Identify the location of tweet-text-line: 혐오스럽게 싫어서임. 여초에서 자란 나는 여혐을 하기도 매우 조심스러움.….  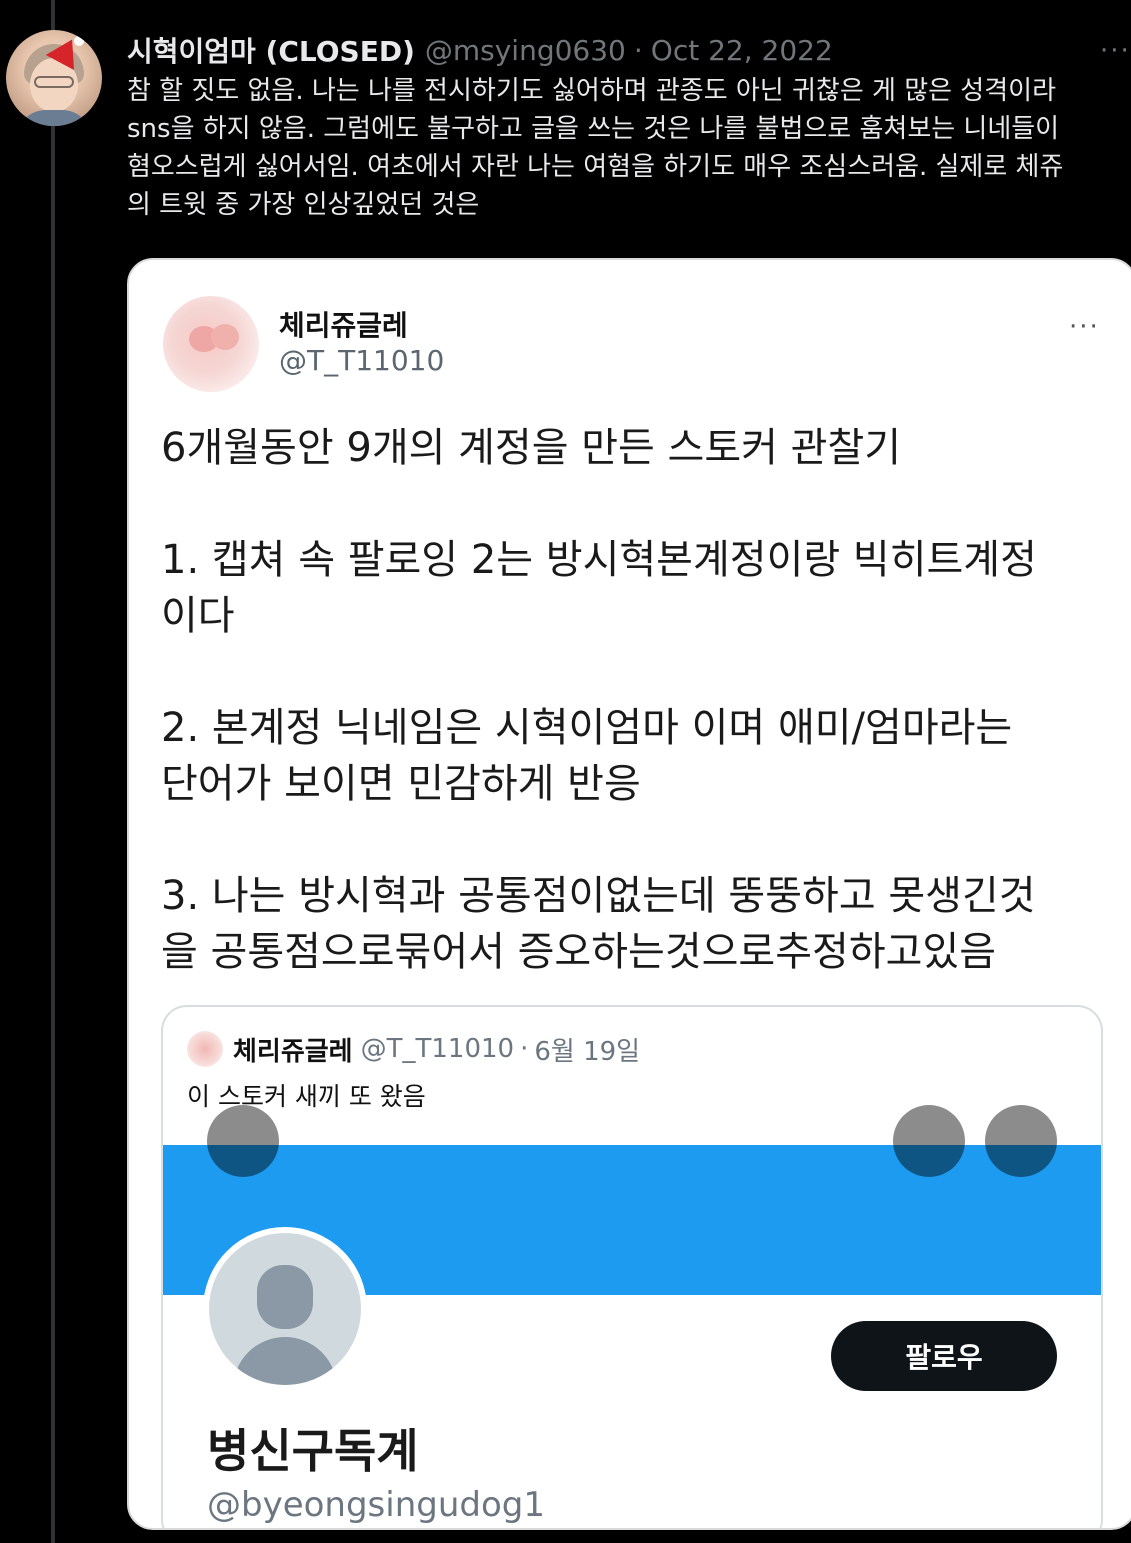
(595, 167).